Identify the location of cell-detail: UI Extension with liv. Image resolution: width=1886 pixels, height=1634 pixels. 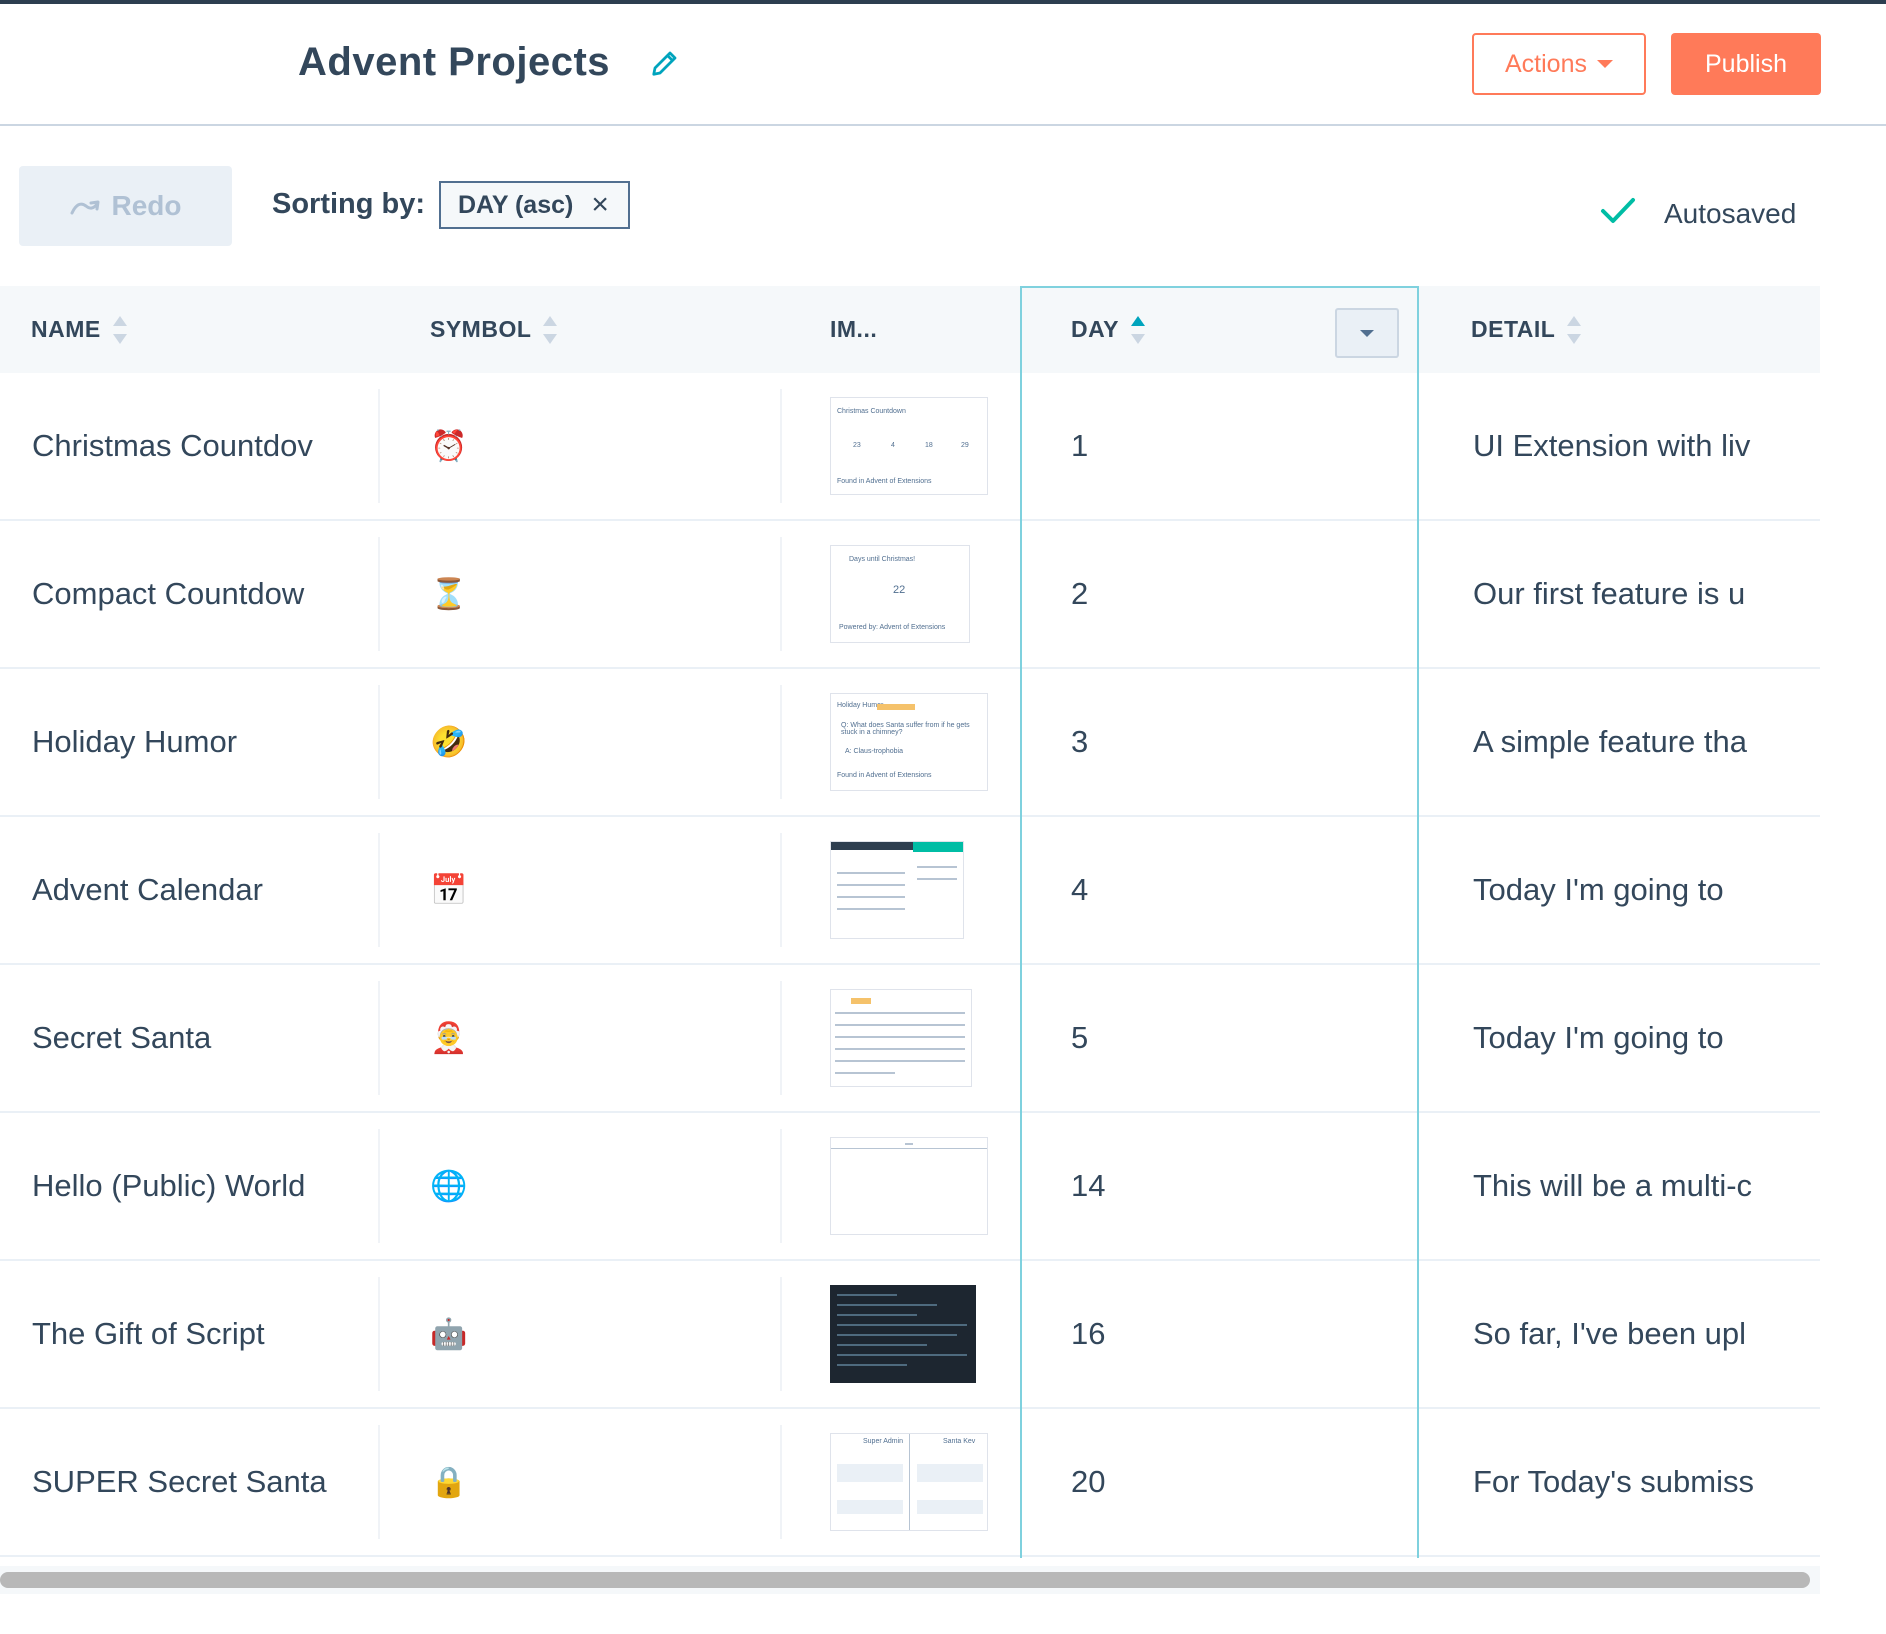
(1621, 446).